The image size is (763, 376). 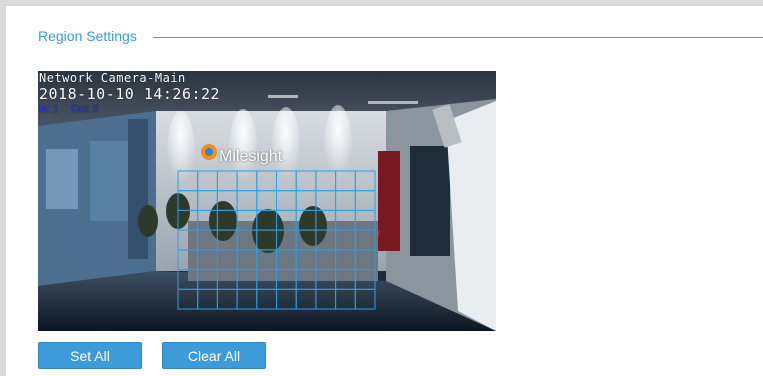 I want to click on section-divider, so click(x=457, y=37).